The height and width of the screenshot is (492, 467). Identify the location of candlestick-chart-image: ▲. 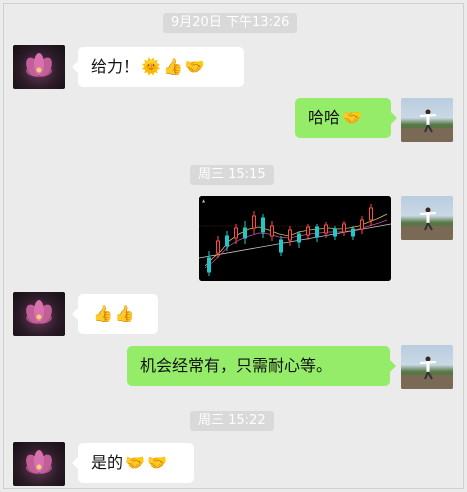
(295, 238).